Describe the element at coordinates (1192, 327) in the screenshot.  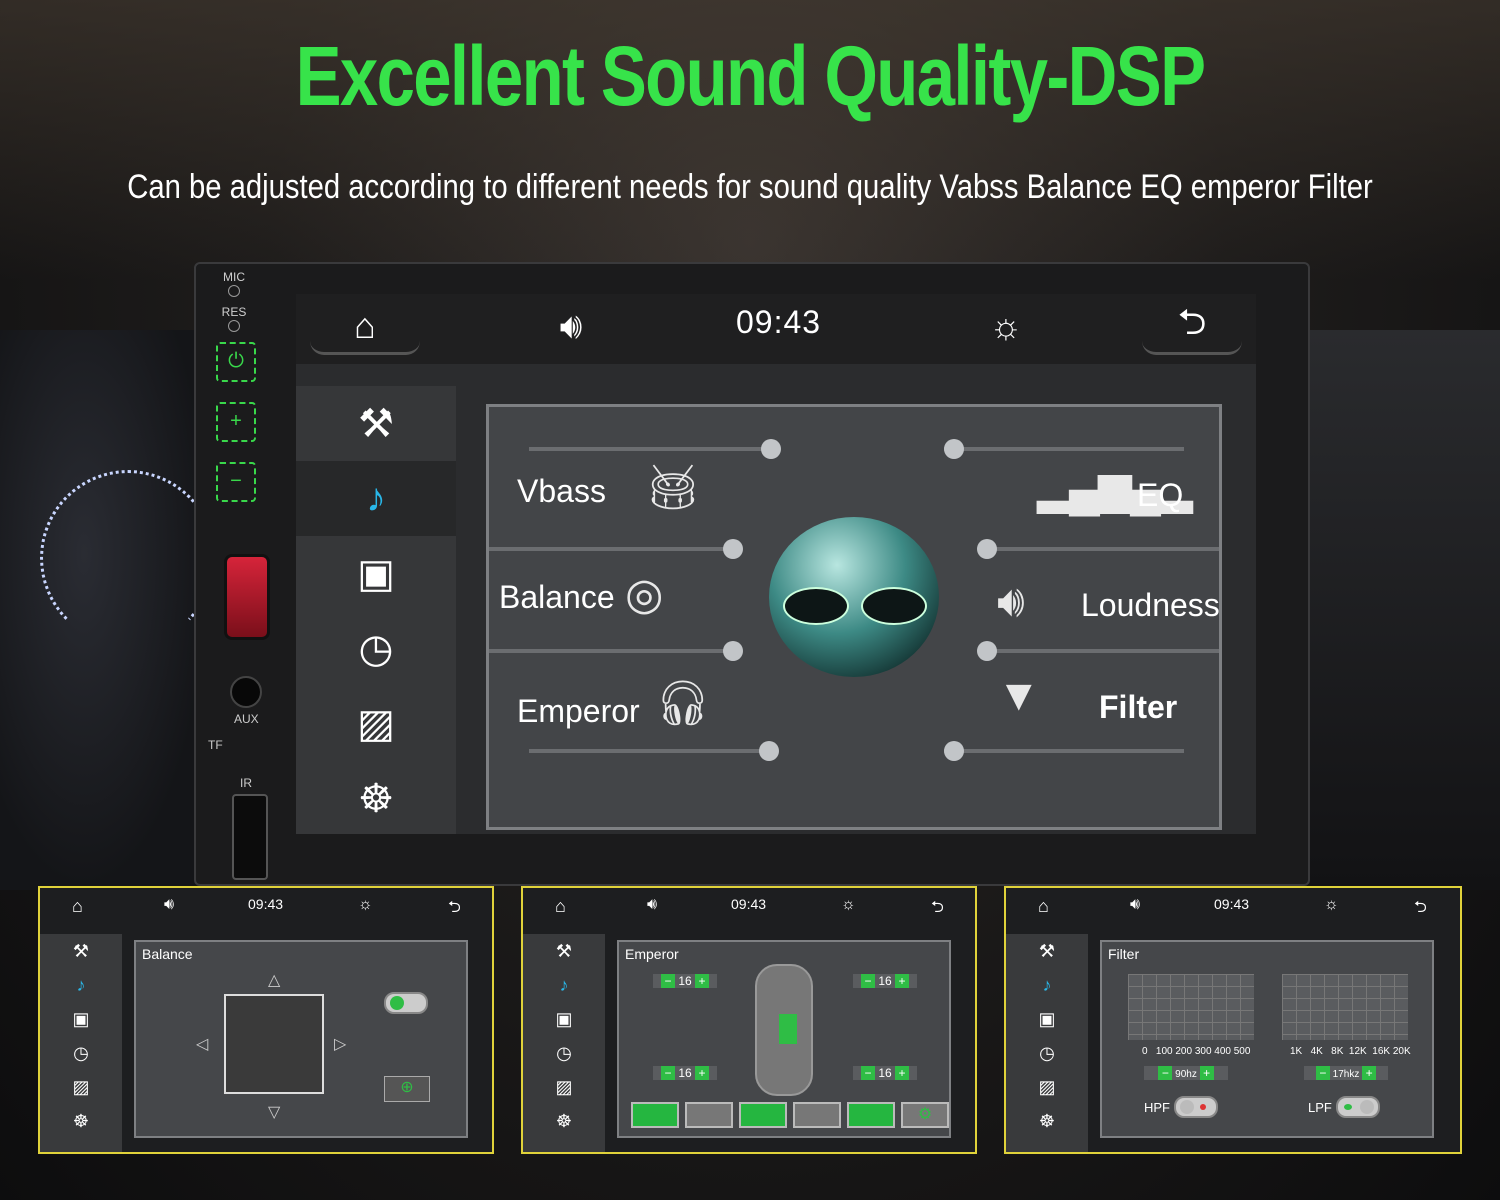
I see `back-button: ⮌` at that location.